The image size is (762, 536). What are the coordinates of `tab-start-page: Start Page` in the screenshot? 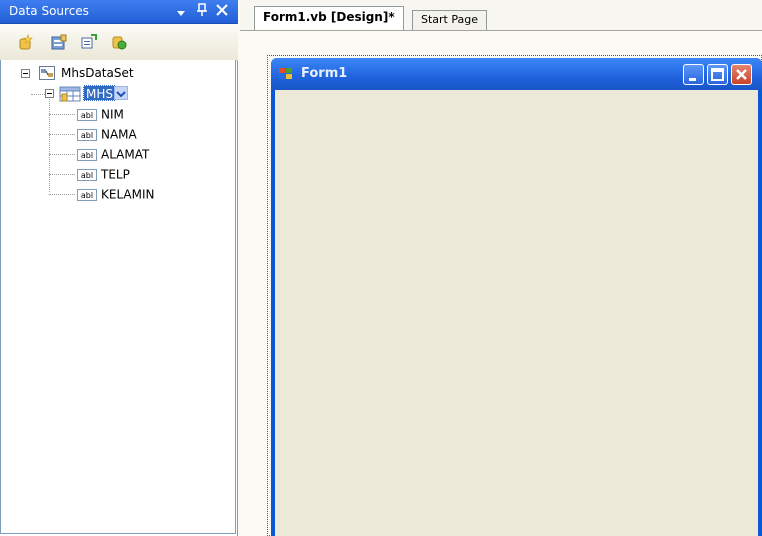 It's located at (449, 20).